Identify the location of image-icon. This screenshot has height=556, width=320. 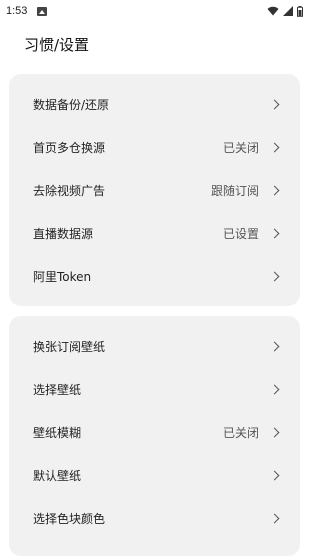
(42, 11).